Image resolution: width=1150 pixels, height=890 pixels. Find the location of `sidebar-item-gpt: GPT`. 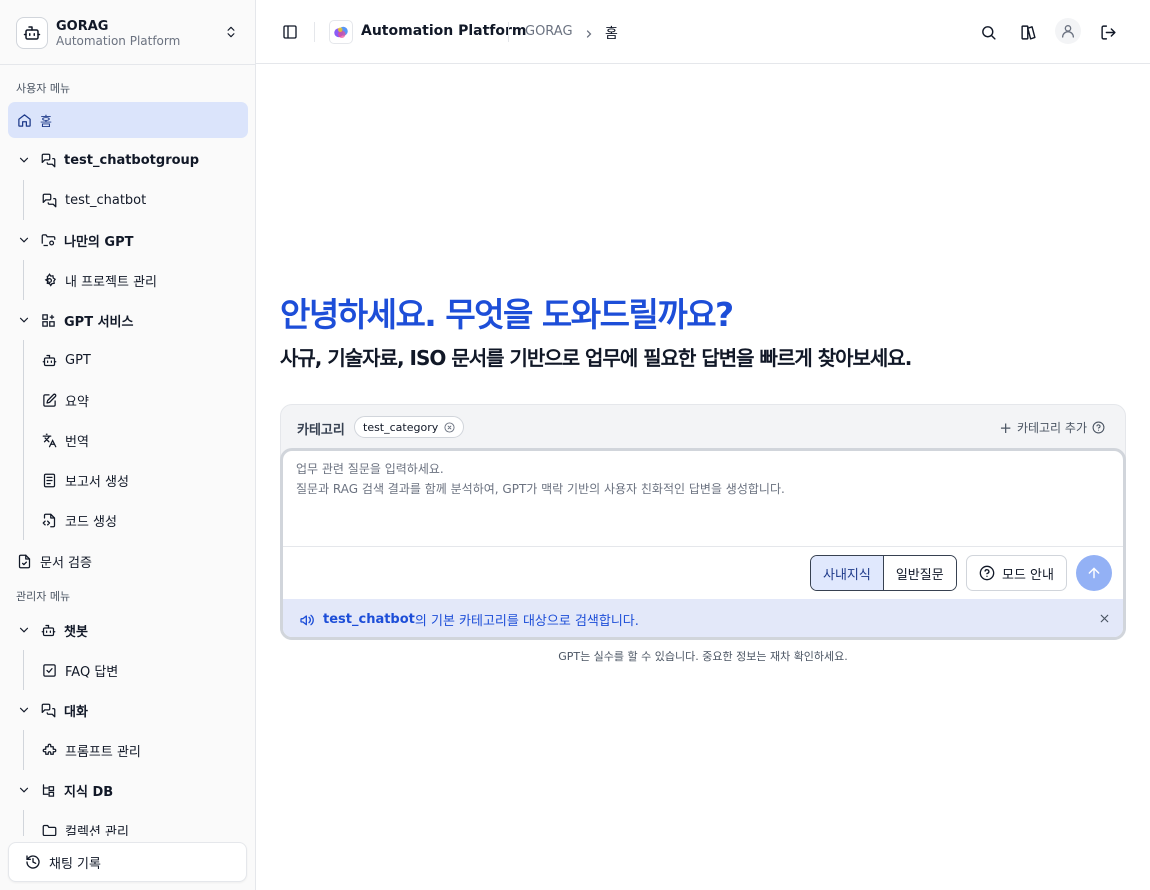

sidebar-item-gpt: GPT is located at coordinates (128, 360).